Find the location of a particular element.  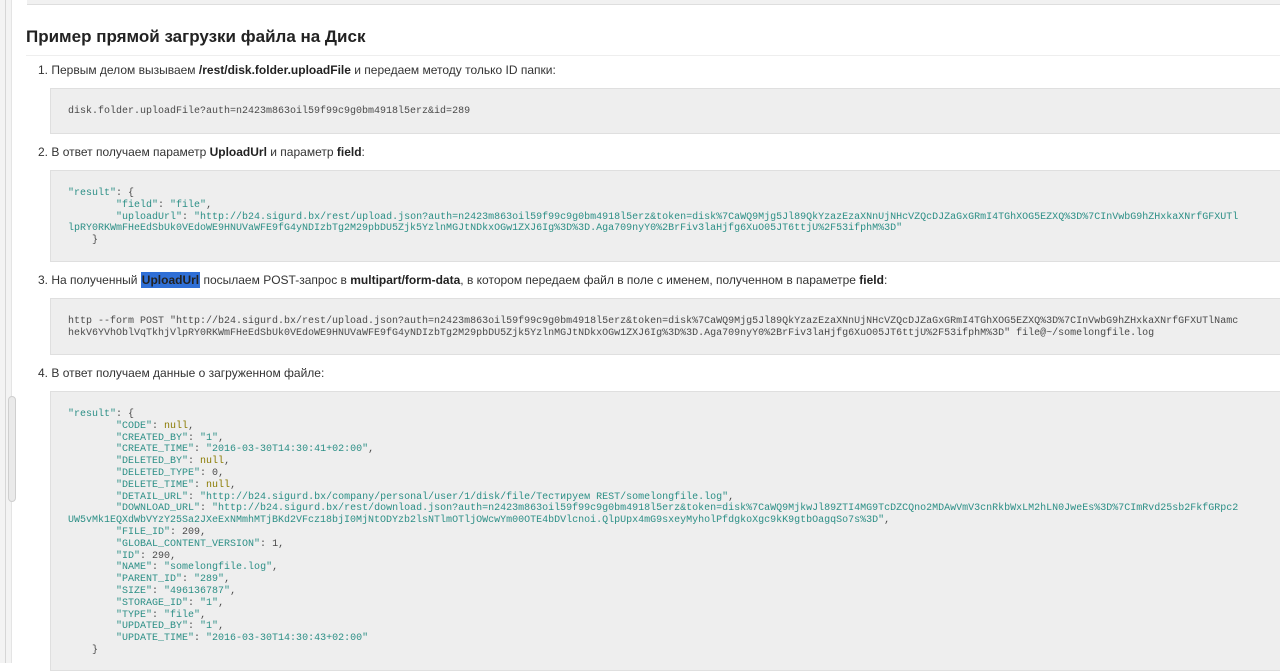

step-text: посылаем POST-запрос в is located at coordinates (275, 280).